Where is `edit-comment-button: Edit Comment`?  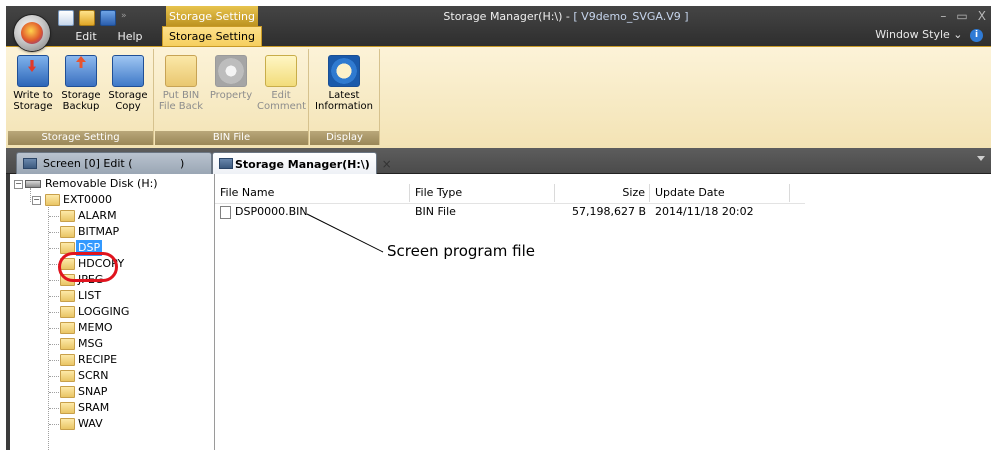 edit-comment-button: Edit Comment is located at coordinates (281, 81).